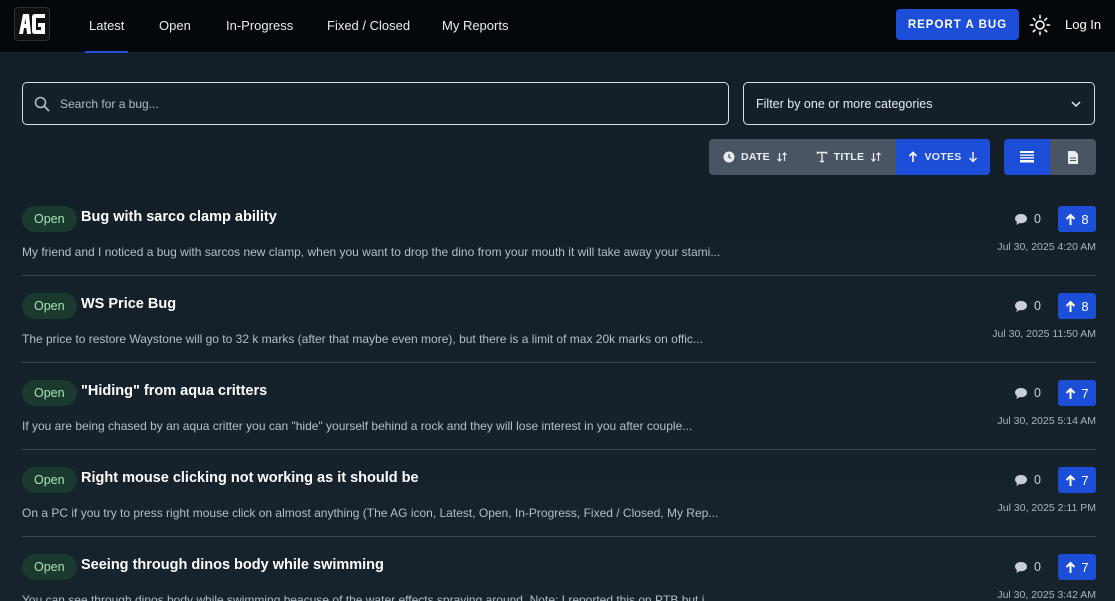  Describe the element at coordinates (972, 157) in the screenshot. I see `arrow-down-icon` at that location.